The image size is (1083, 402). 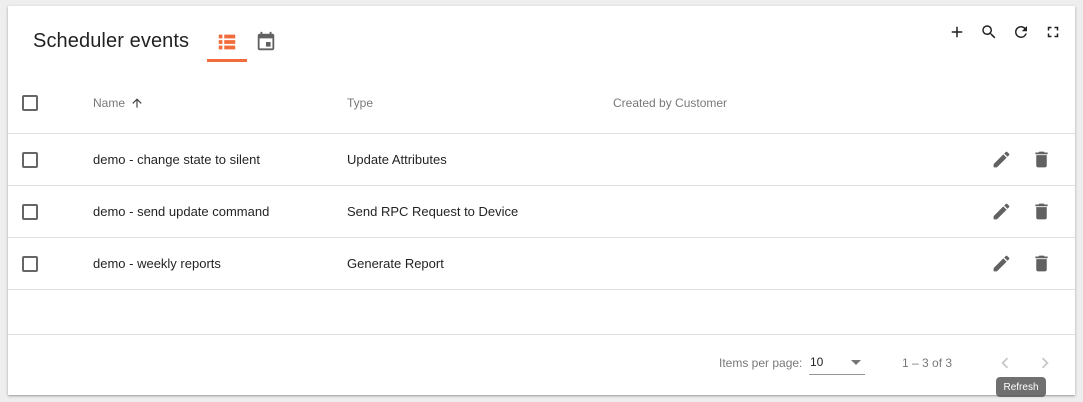 I want to click on add-button, so click(x=957, y=32).